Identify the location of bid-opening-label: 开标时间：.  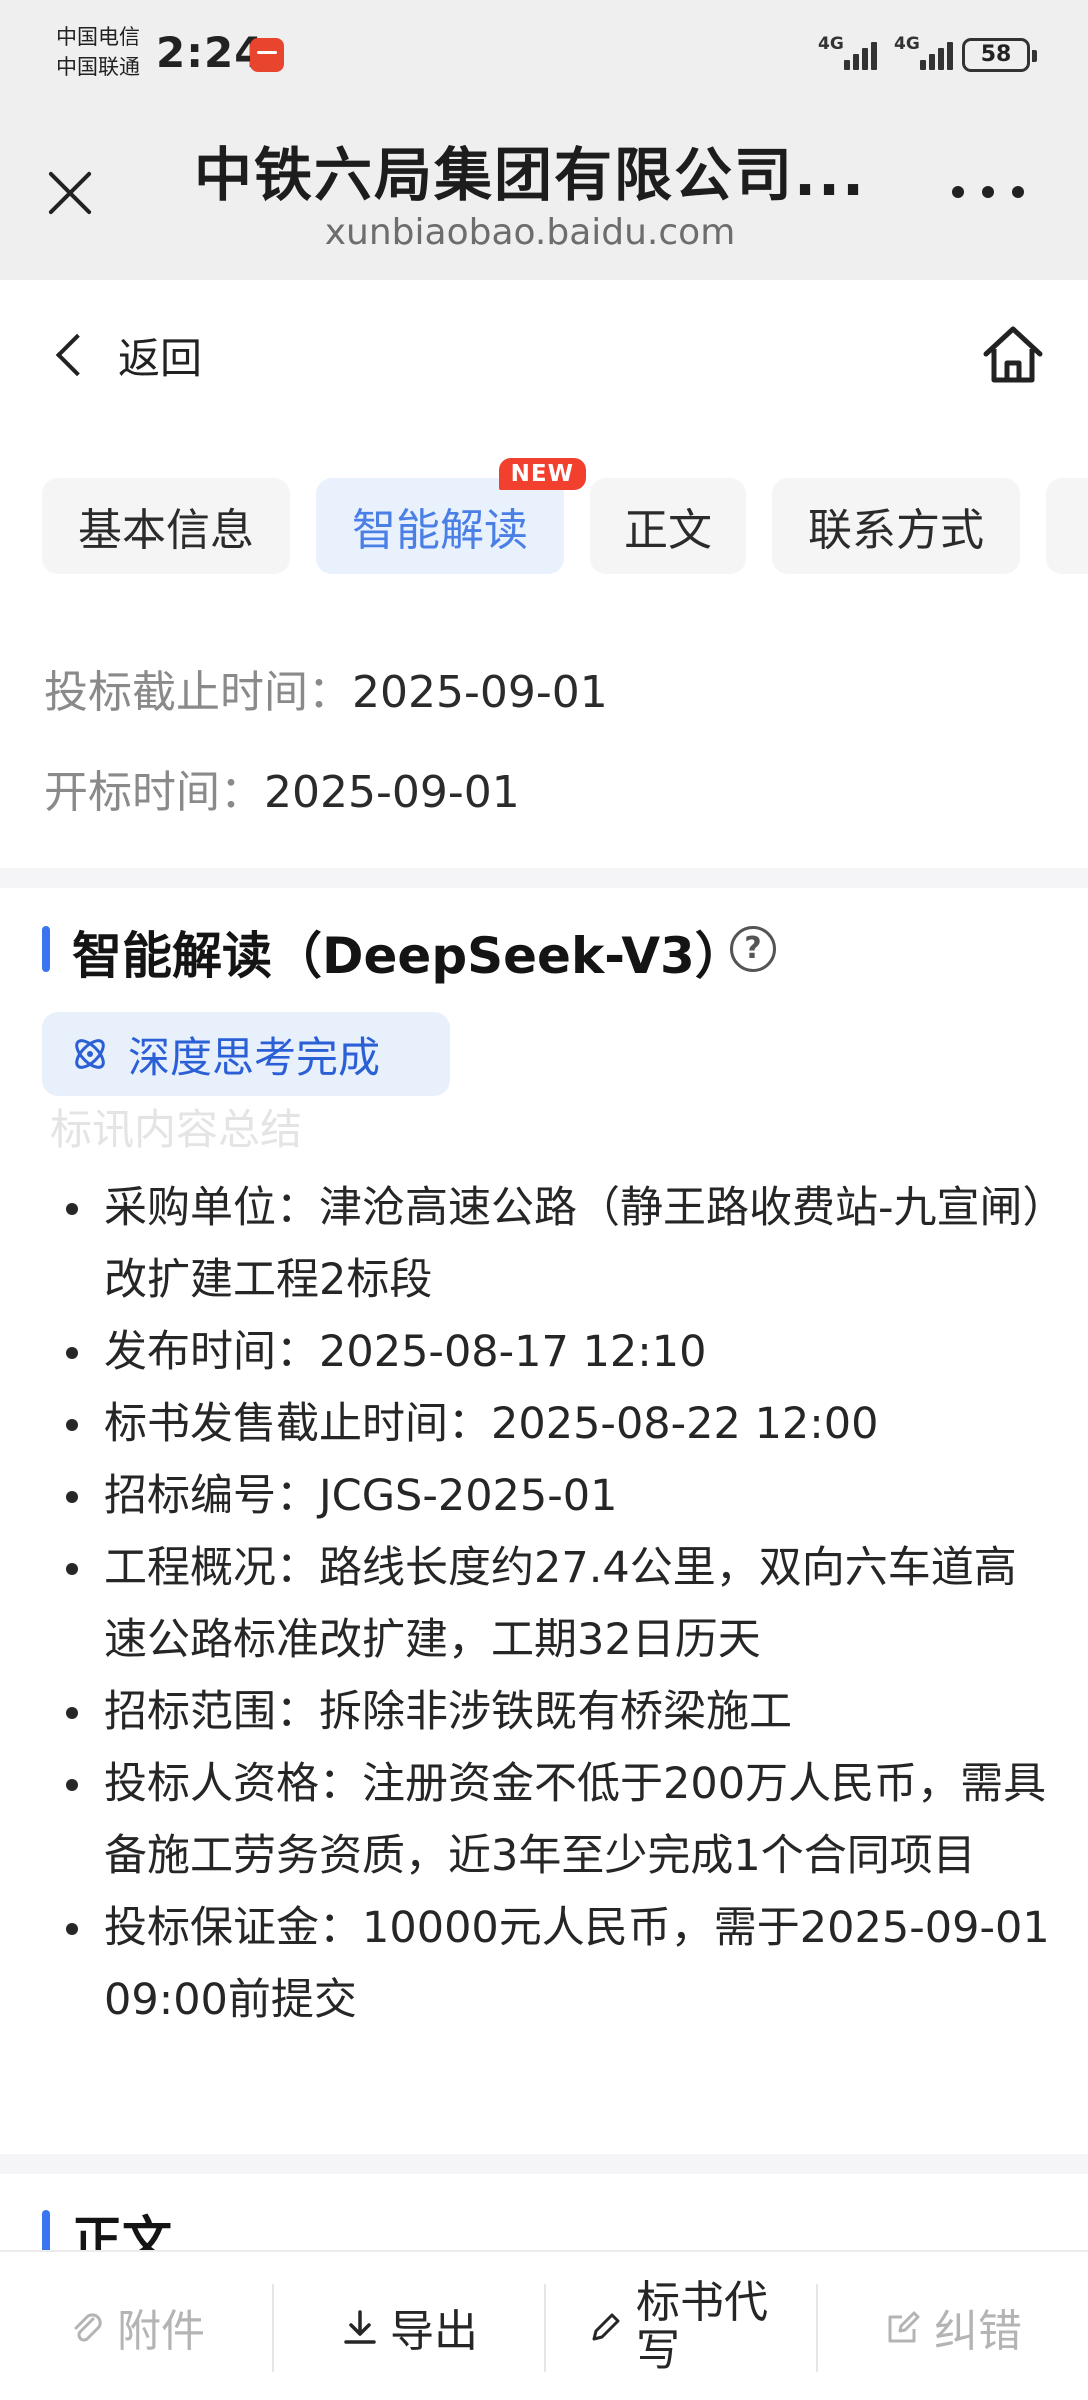
(154, 792).